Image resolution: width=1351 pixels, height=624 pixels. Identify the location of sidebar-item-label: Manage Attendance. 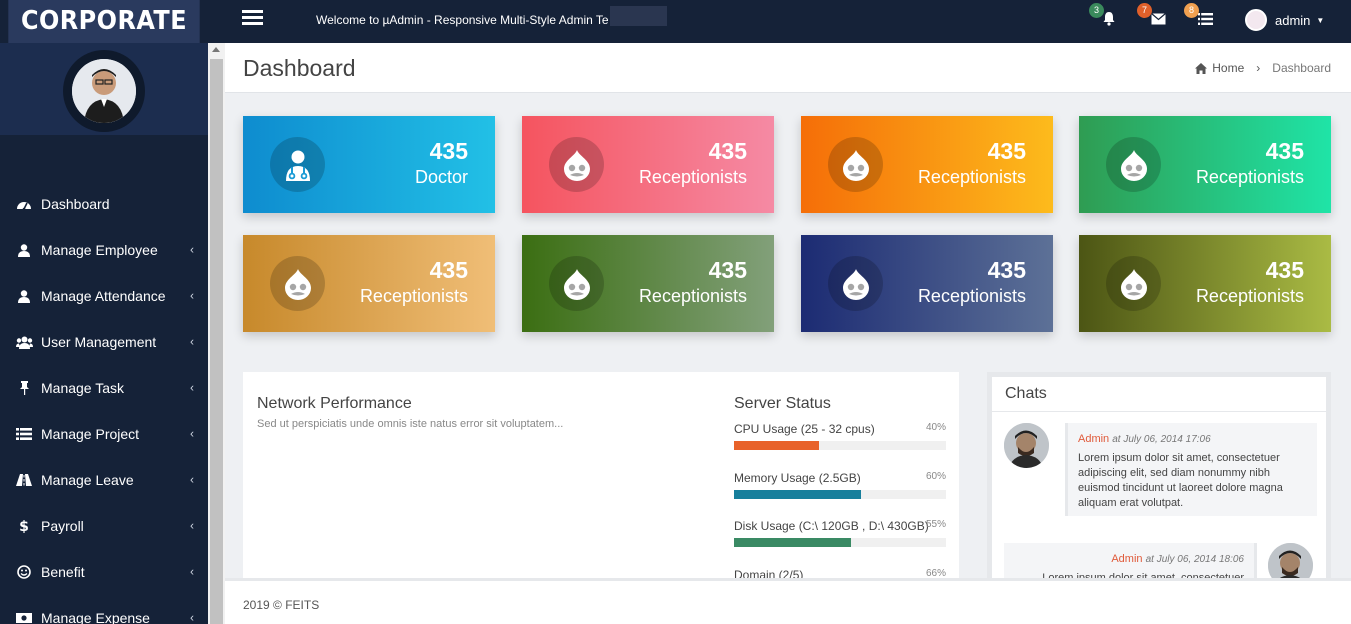
(103, 296).